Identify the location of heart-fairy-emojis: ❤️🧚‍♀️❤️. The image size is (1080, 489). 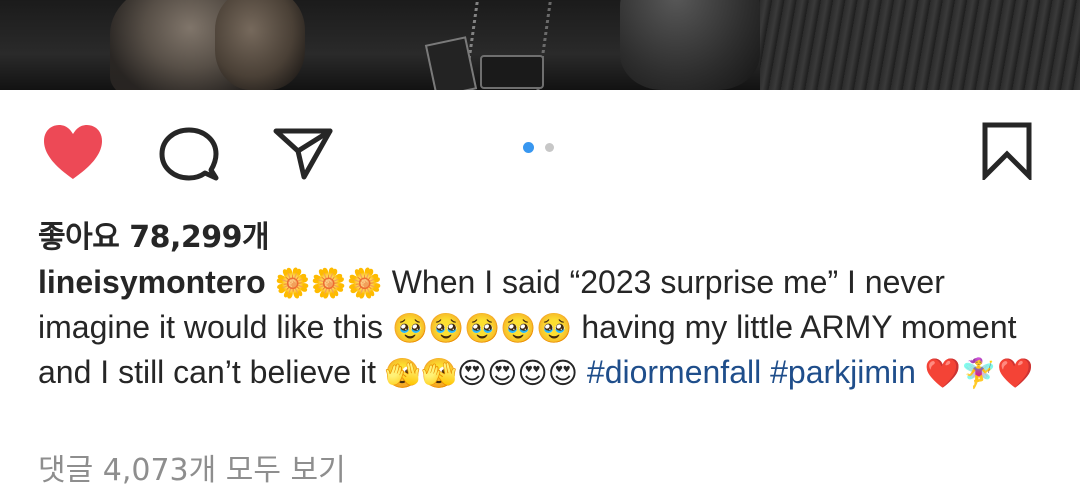
(979, 373).